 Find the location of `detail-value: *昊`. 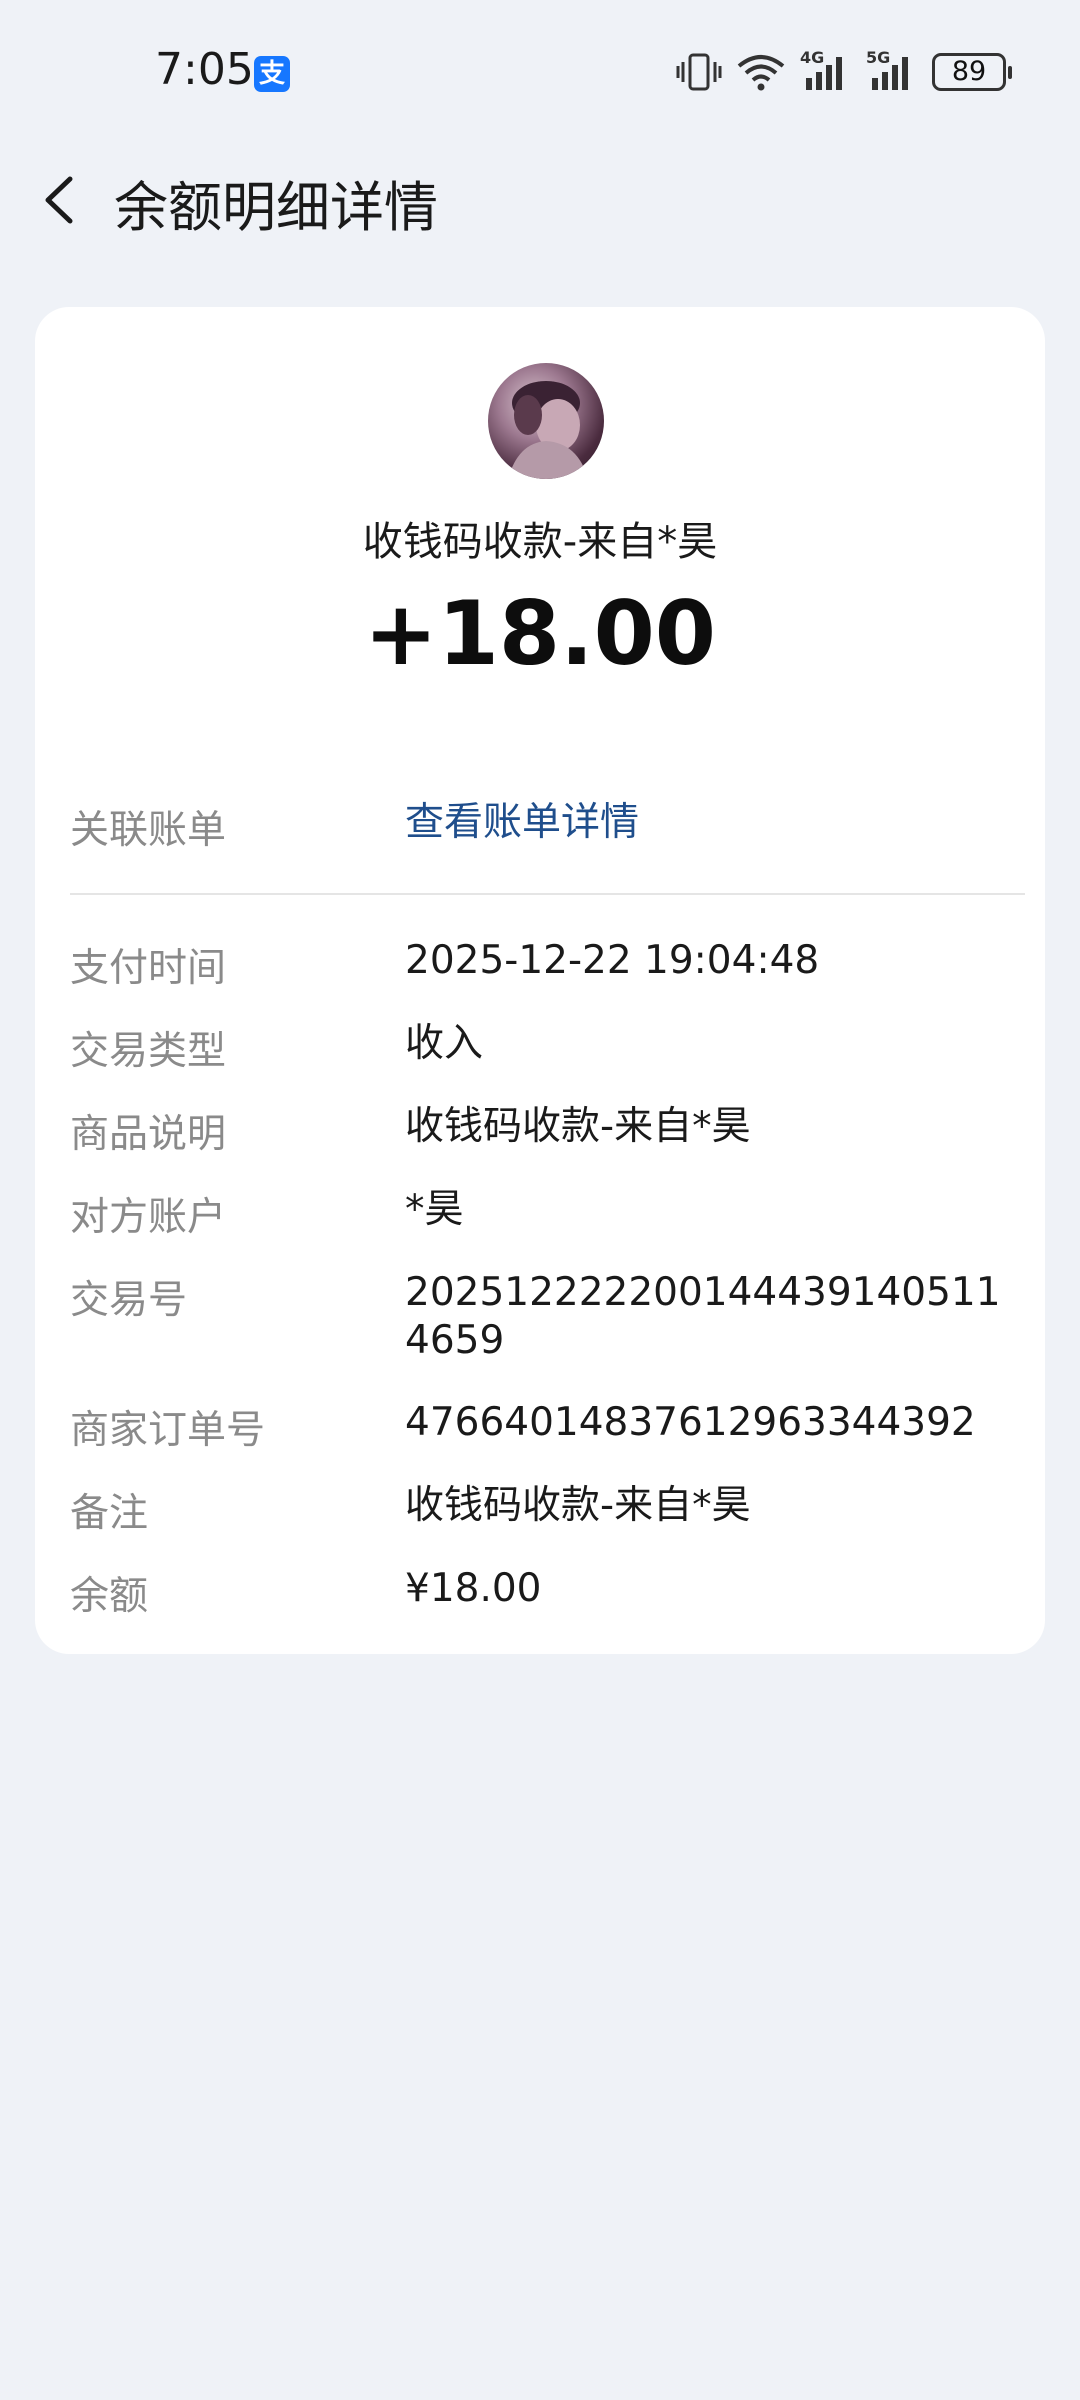

detail-value: *昊 is located at coordinates (434, 1209).